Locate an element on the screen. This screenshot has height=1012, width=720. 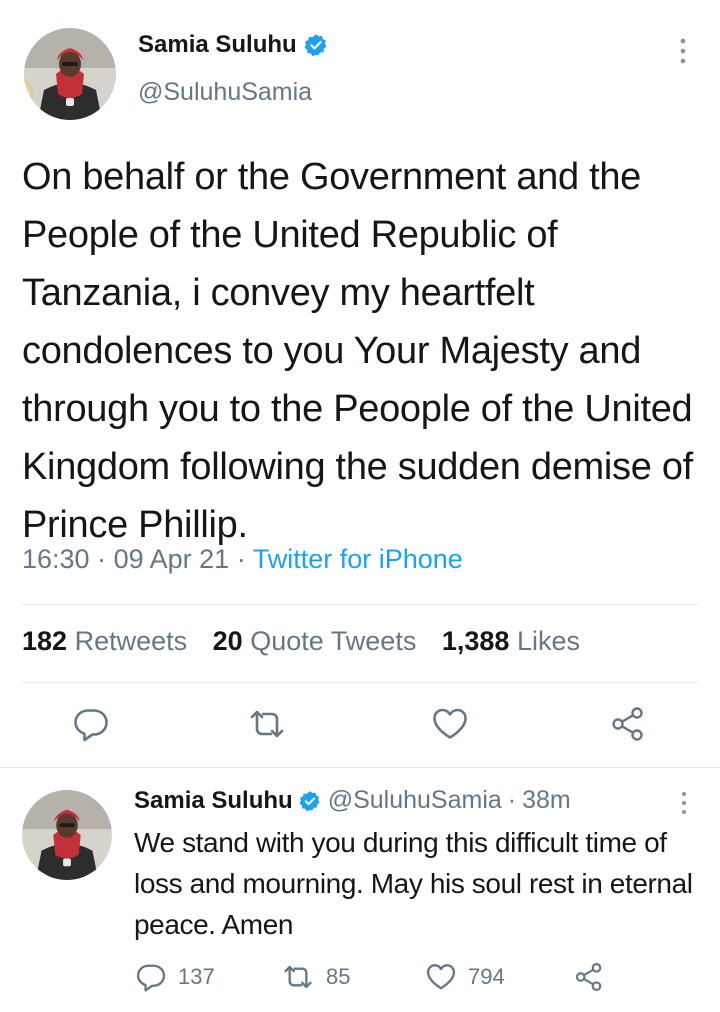
tweet-age: 38m is located at coordinates (546, 800).